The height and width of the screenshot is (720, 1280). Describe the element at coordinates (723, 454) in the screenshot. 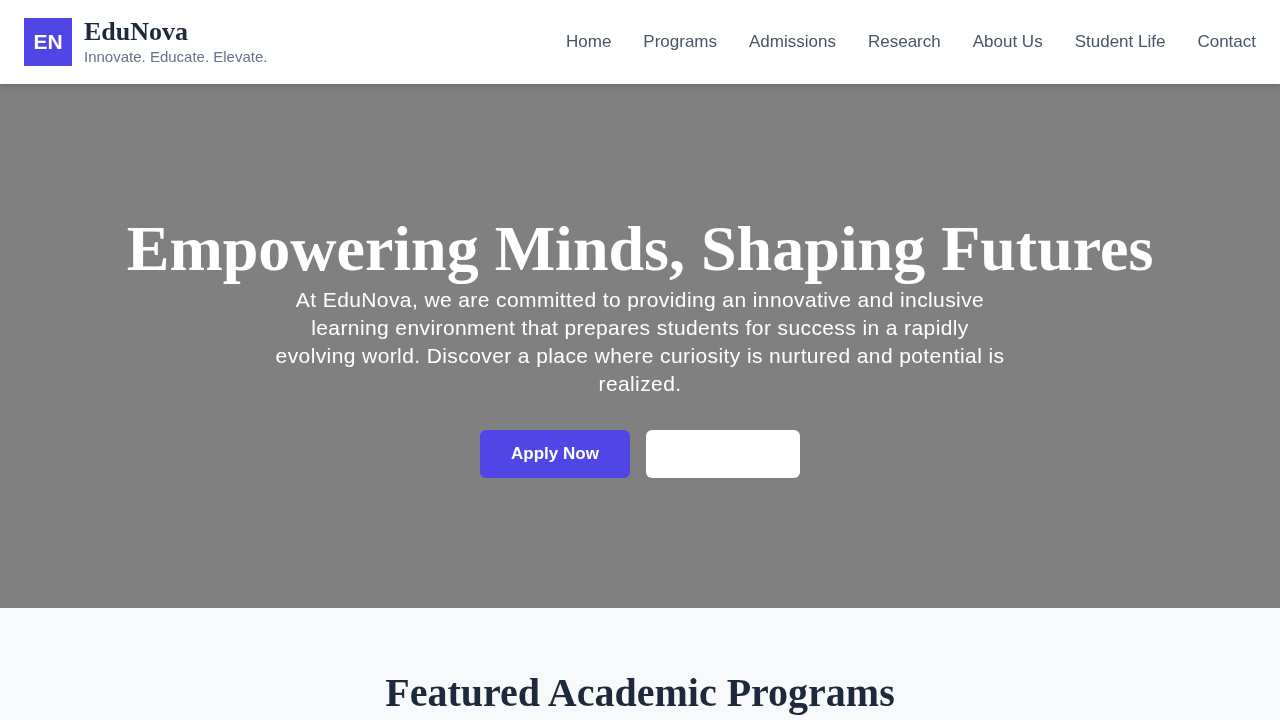

I see `secondary-button` at that location.